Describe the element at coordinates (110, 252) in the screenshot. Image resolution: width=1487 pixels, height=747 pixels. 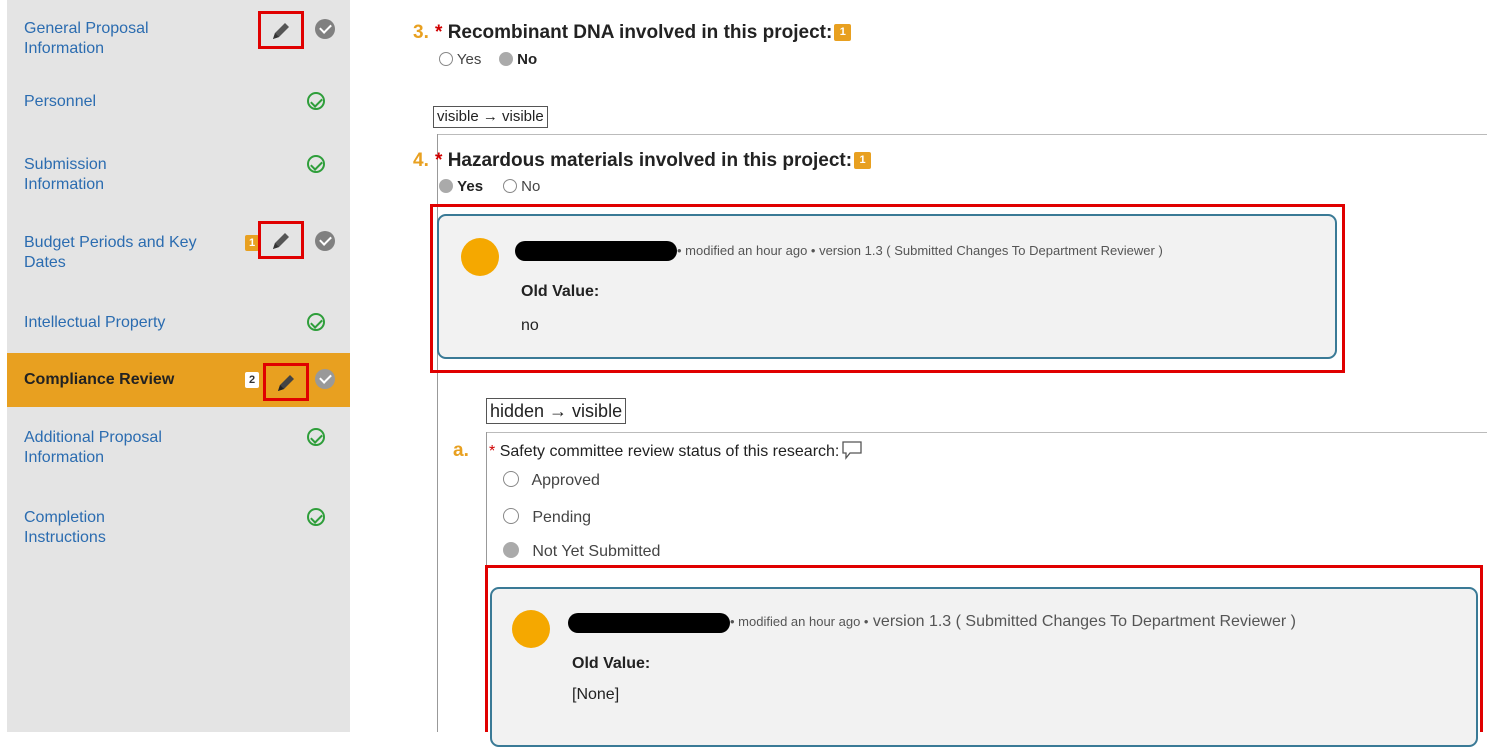
I see `sidebar-item-label: Budget Periods and Key Dates` at that location.